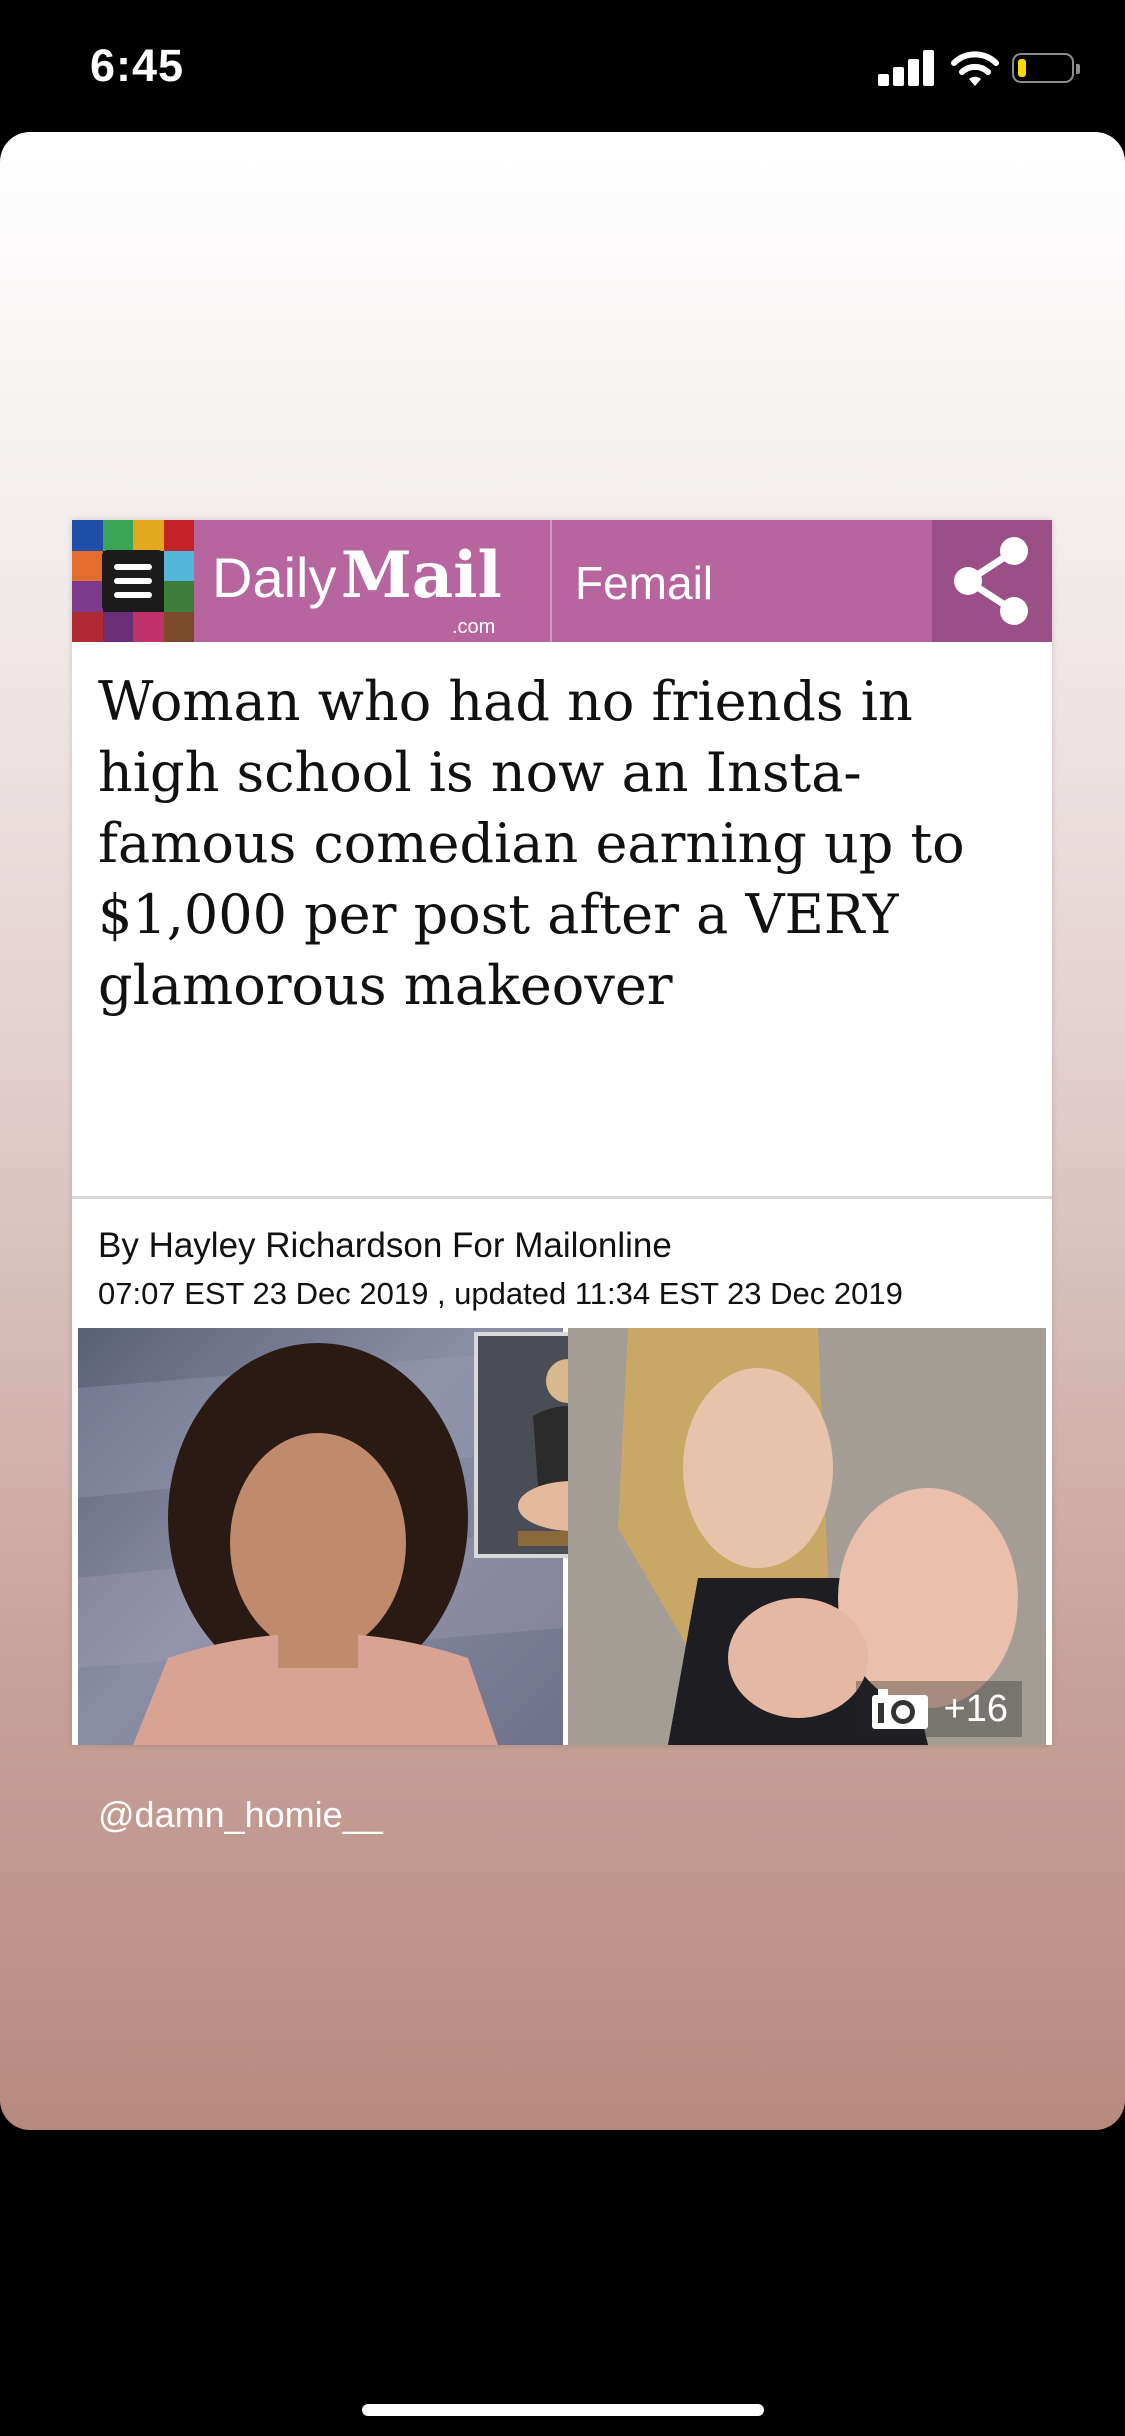 The height and width of the screenshot is (2436, 1125). I want to click on share-icon, so click(991, 581).